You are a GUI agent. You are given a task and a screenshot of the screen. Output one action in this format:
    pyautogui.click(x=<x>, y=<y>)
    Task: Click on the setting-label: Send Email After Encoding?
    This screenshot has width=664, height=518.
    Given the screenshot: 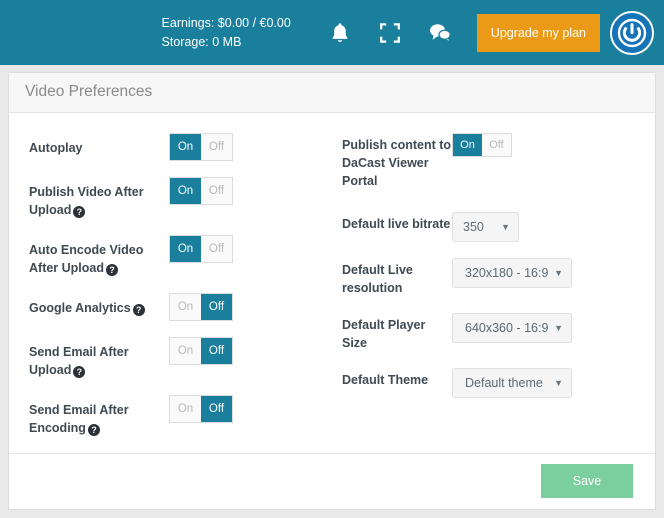 What is the action you would take?
    pyautogui.click(x=99, y=416)
    